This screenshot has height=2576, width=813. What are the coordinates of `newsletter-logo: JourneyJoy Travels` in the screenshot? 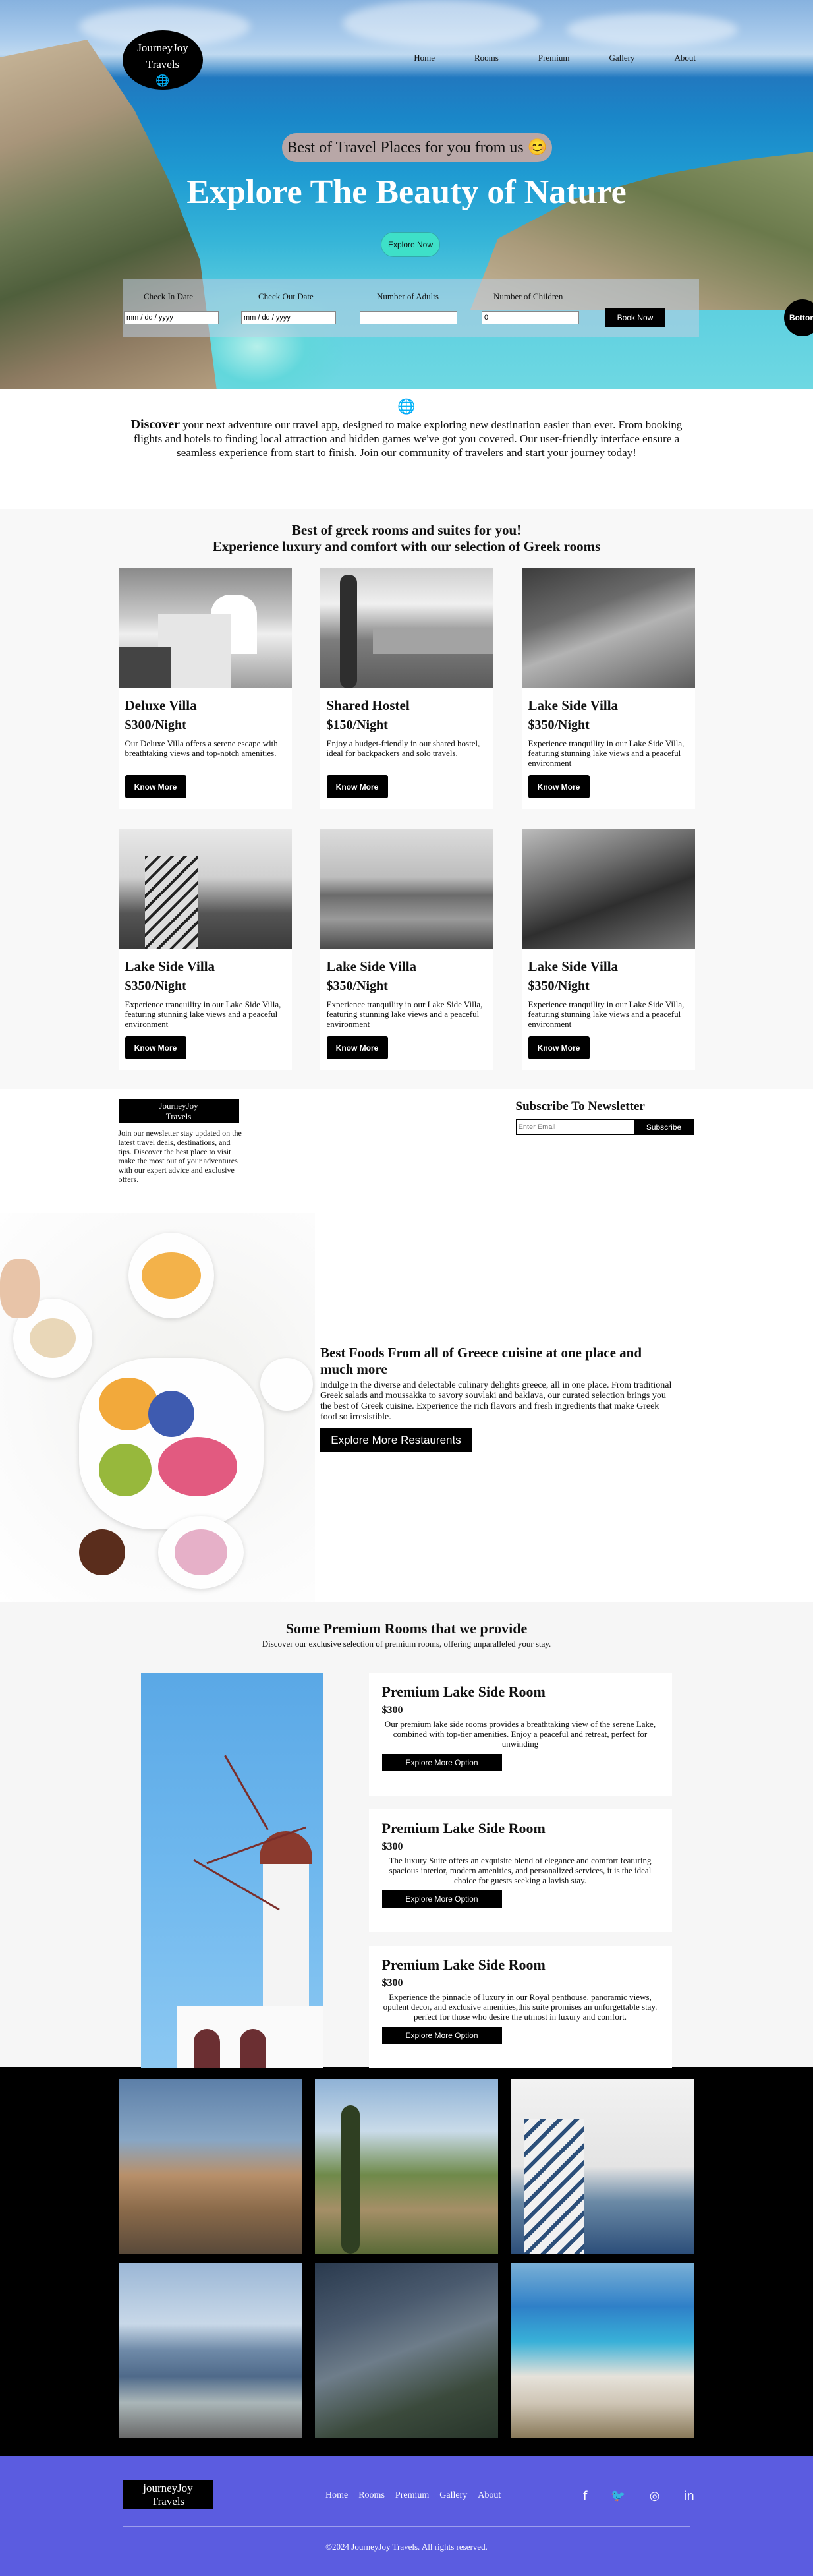 It's located at (178, 1111).